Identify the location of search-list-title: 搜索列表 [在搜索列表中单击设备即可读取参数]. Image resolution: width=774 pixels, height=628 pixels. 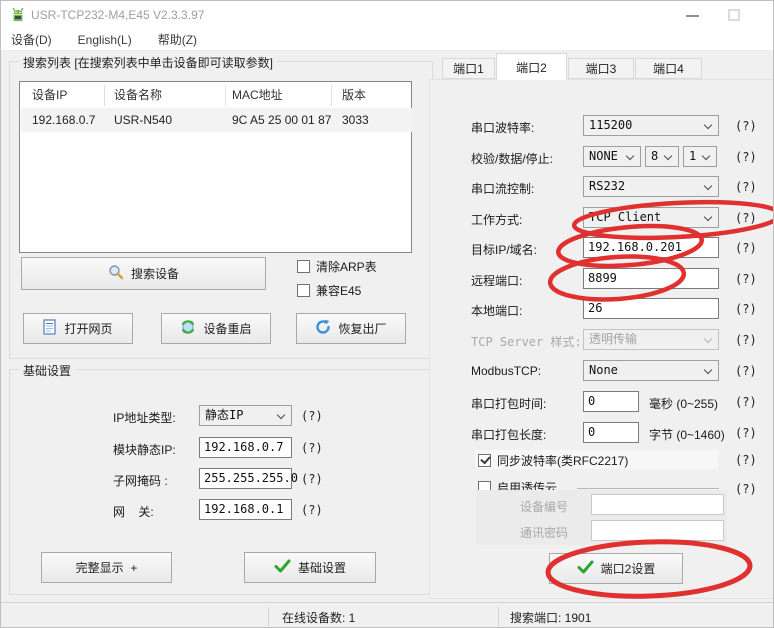
(148, 62).